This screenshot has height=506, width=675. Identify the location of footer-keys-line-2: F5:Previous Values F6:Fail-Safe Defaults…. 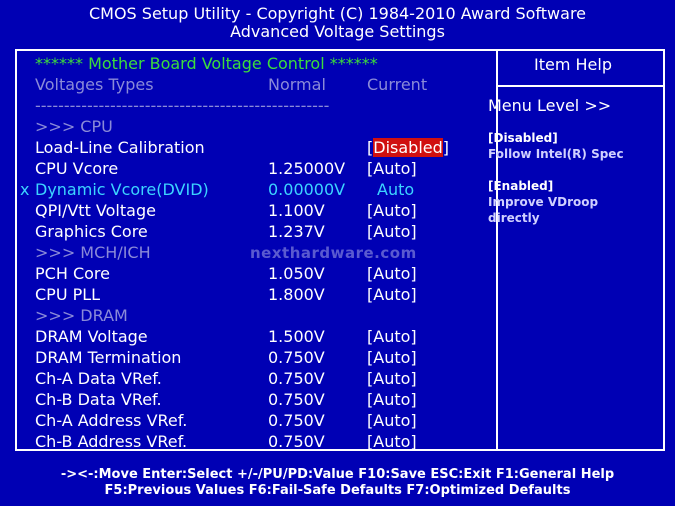
(337, 490).